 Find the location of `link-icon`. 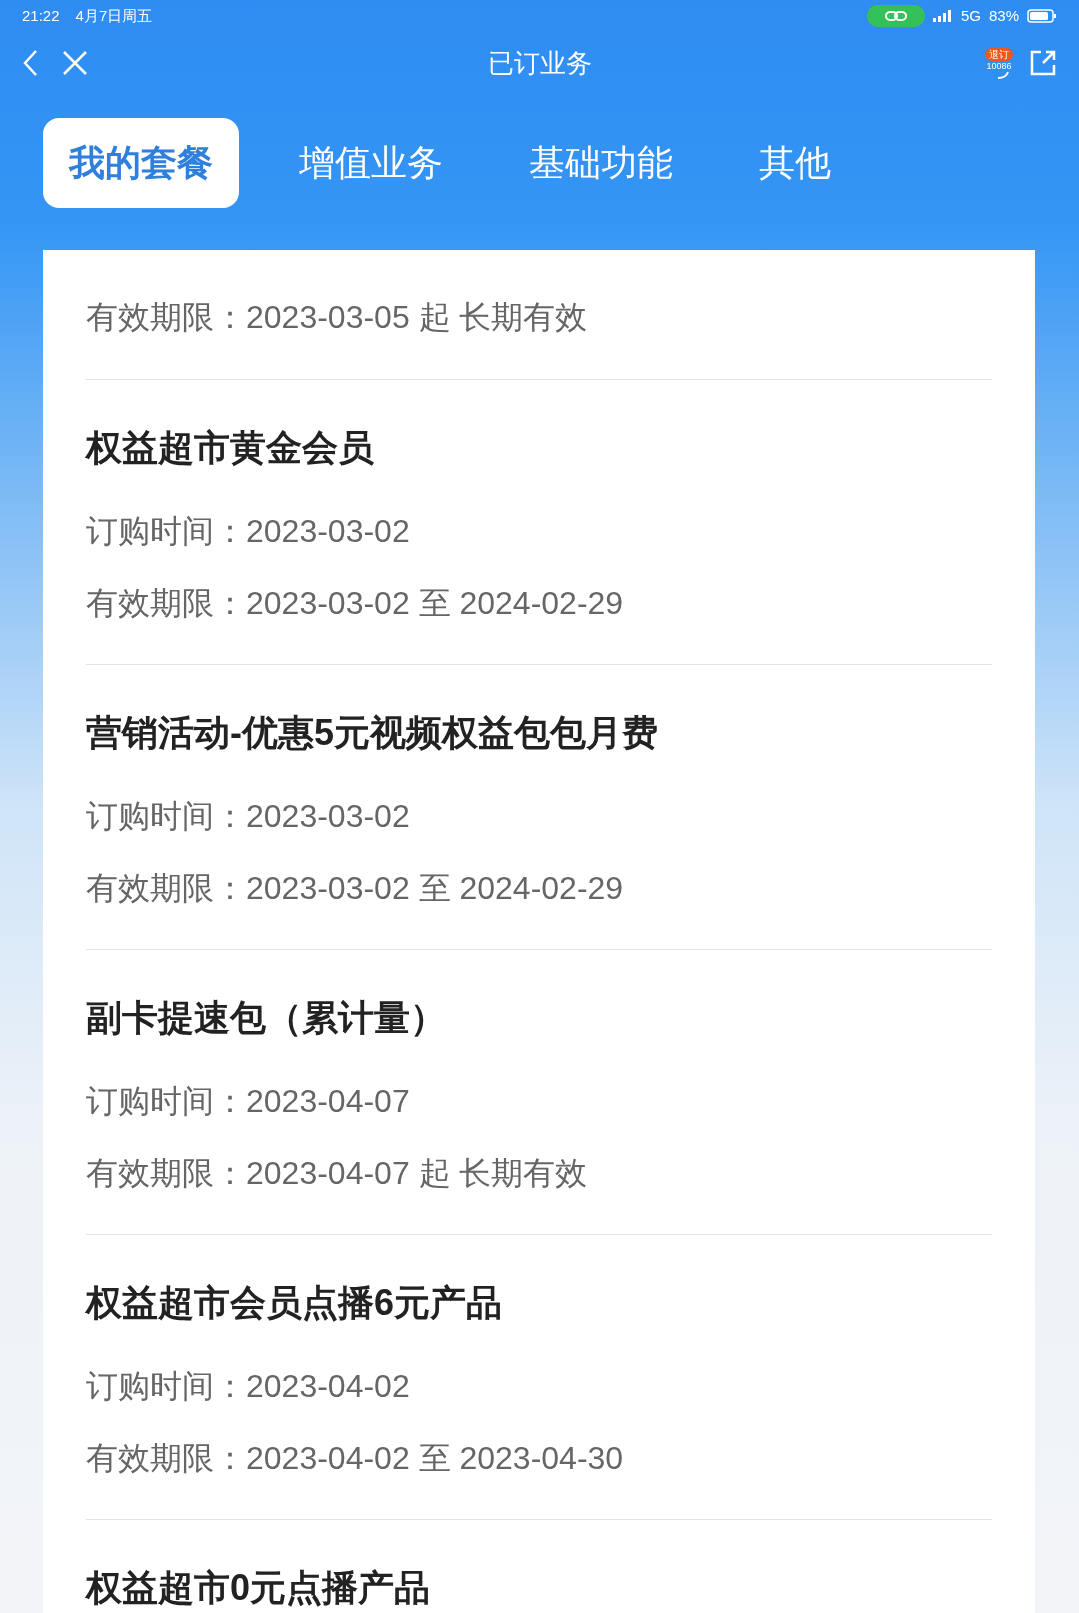

link-icon is located at coordinates (895, 16).